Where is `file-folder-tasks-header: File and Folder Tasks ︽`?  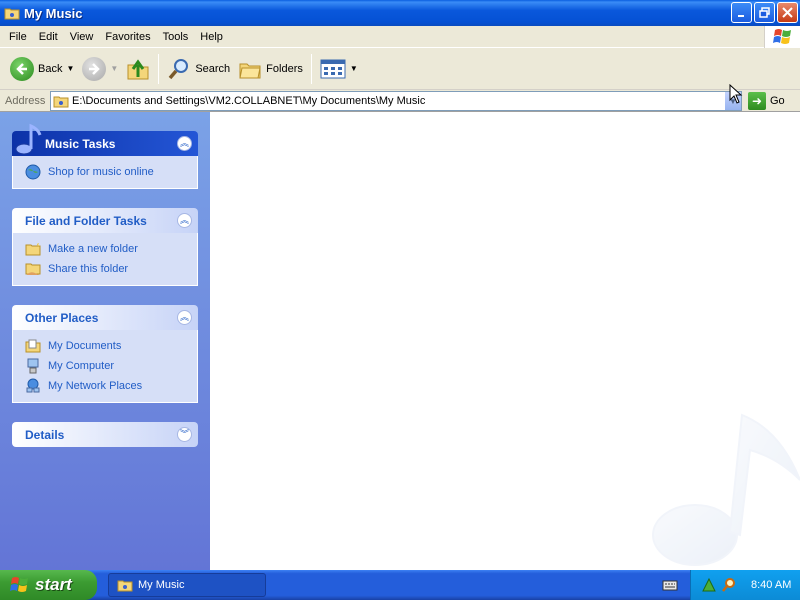
file-folder-tasks-header: File and Folder Tasks ︽ is located at coordinates (105, 220).